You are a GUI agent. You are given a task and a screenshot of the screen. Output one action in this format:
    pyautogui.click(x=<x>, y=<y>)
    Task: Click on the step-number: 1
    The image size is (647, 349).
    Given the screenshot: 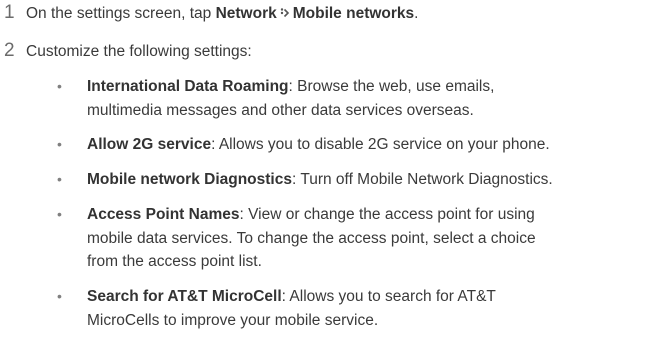 What is the action you would take?
    pyautogui.click(x=9, y=12)
    